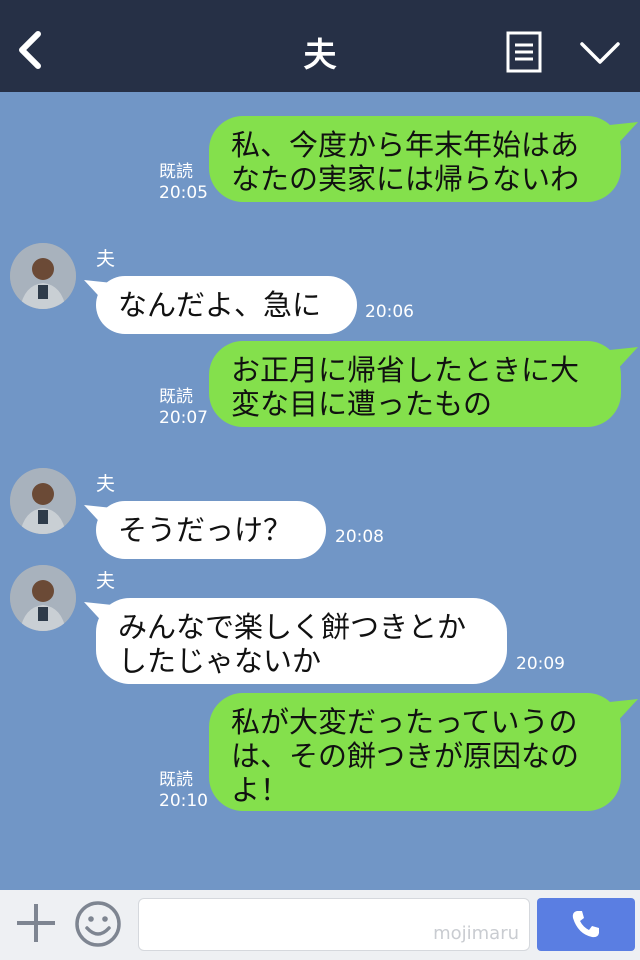  I want to click on message-time: 20:08, so click(359, 537).